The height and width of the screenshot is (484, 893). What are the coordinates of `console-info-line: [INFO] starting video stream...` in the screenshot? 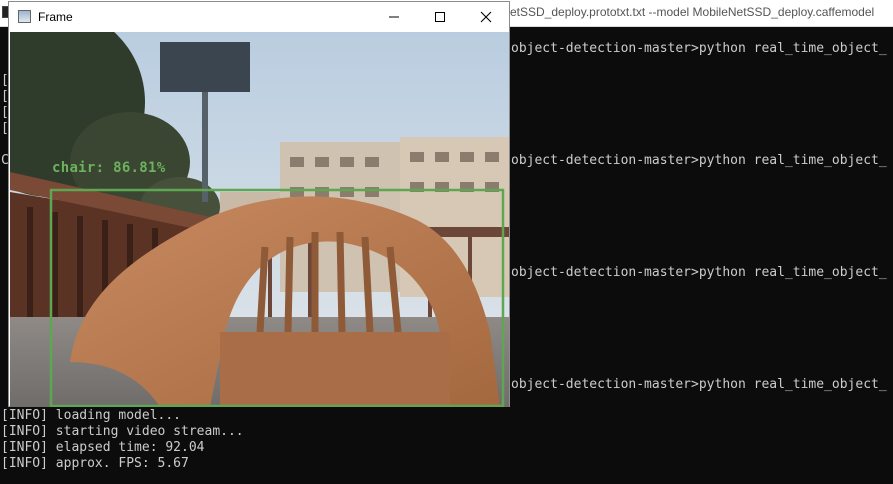 It's located at (122, 431).